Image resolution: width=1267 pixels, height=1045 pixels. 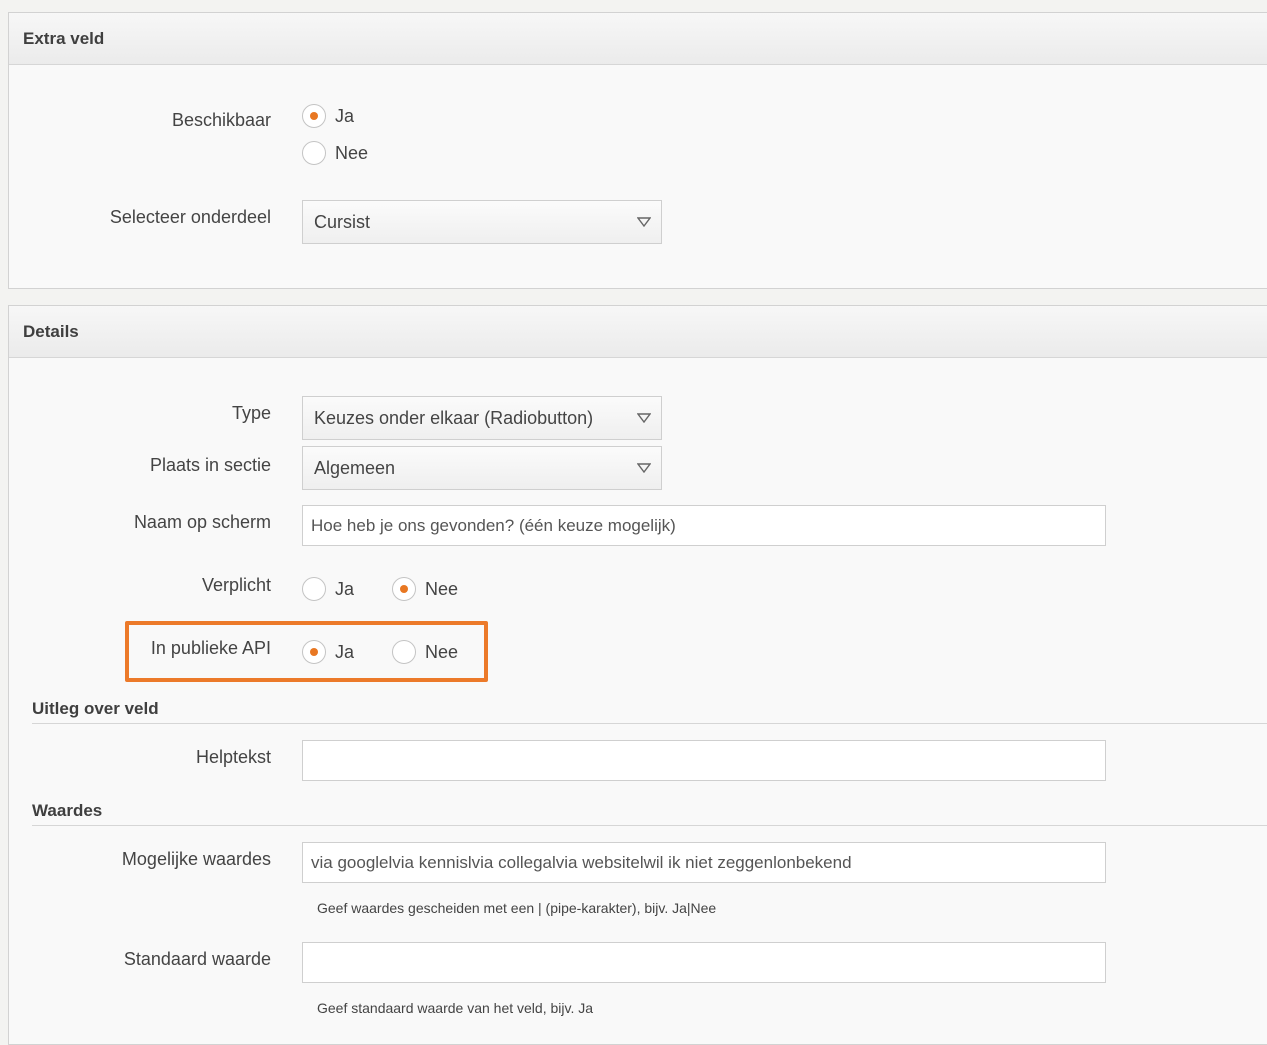 What do you see at coordinates (197, 959) in the screenshot?
I see `standaard-waarde-label: Standaard waarde` at bounding box center [197, 959].